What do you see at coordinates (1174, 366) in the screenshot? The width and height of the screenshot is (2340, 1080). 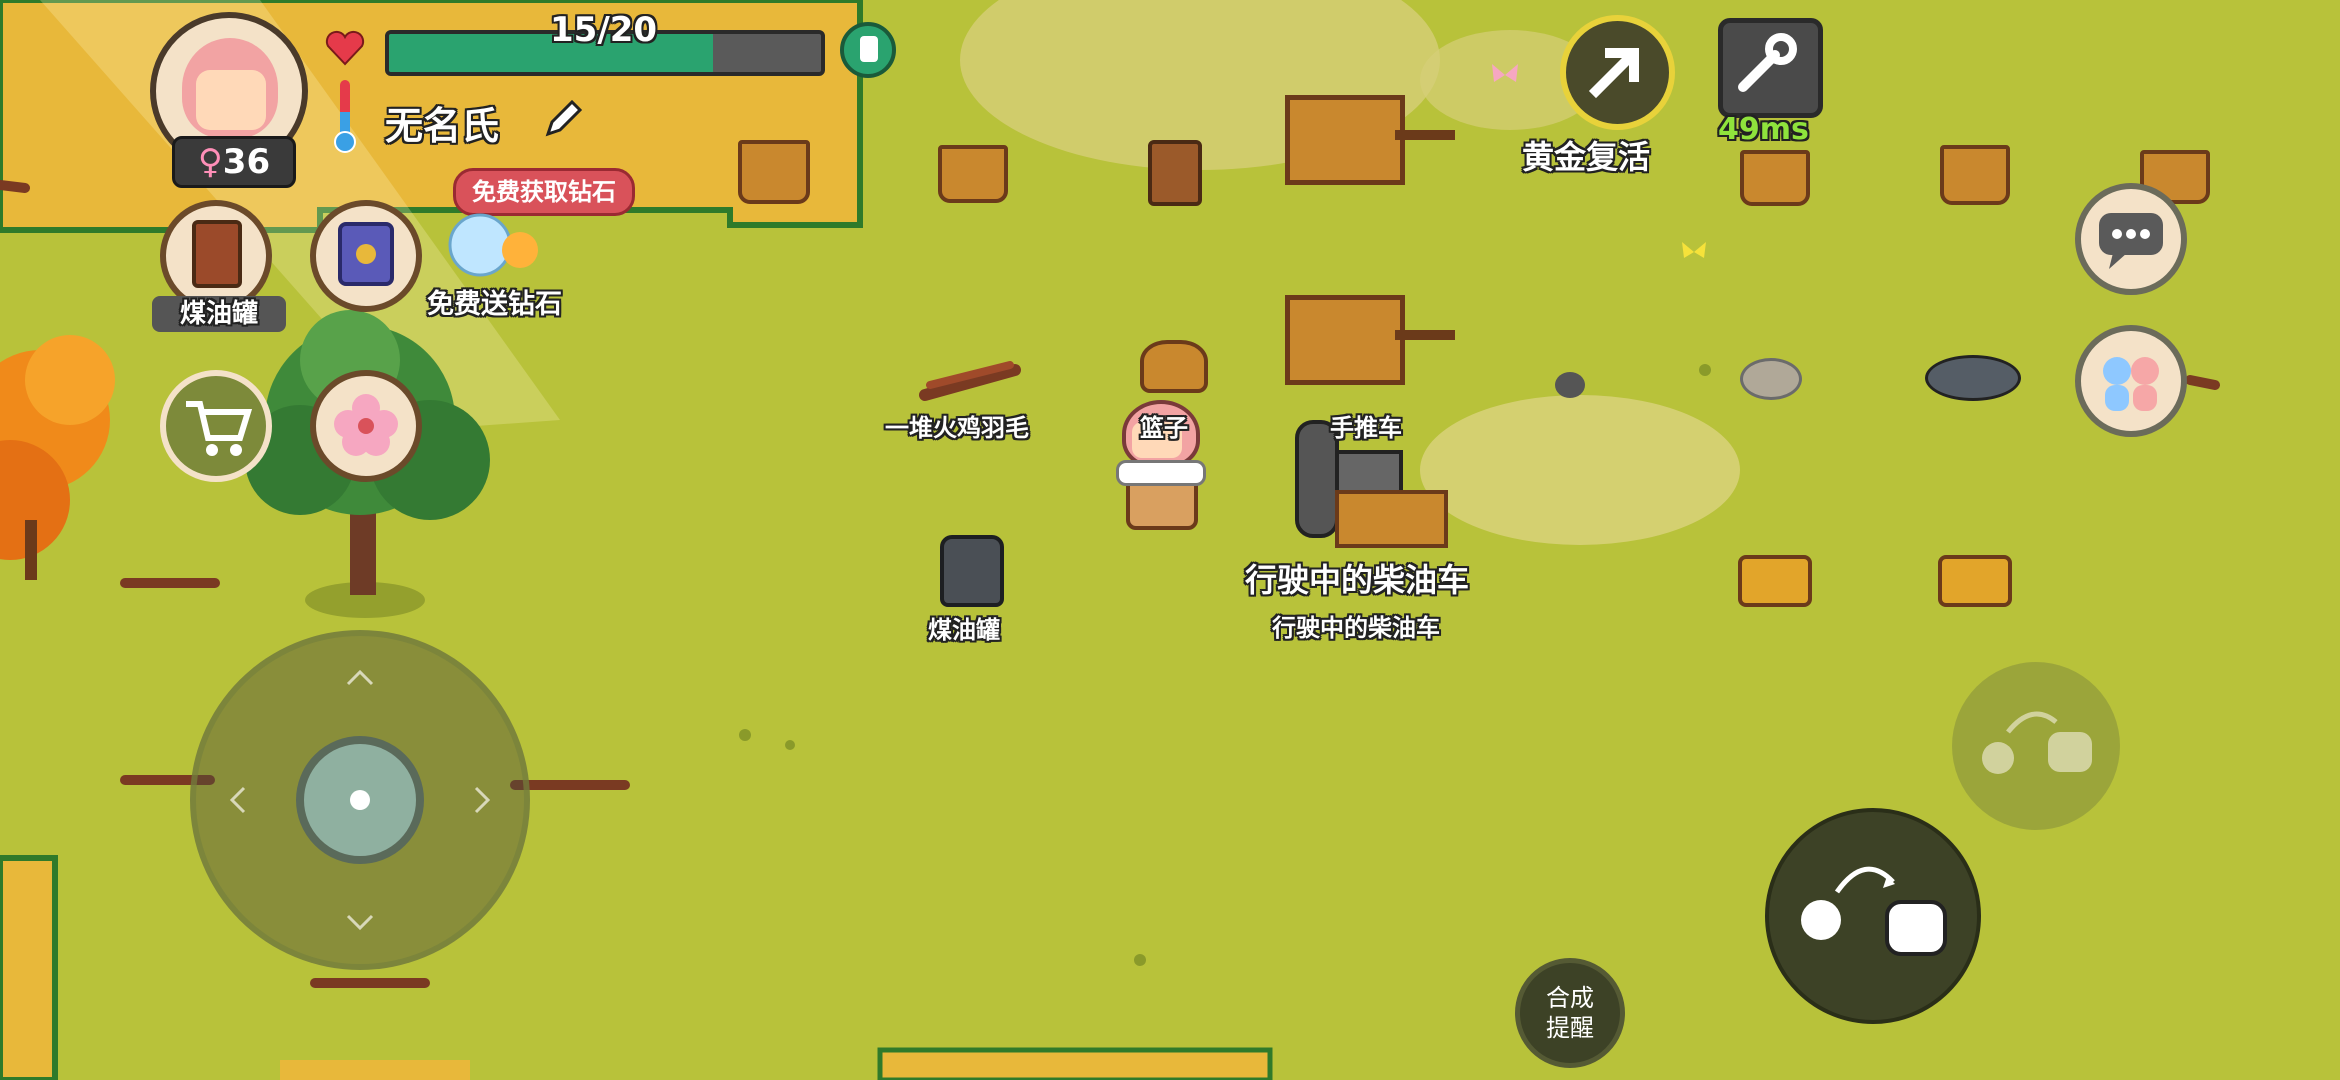 I see `basket-on-head` at bounding box center [1174, 366].